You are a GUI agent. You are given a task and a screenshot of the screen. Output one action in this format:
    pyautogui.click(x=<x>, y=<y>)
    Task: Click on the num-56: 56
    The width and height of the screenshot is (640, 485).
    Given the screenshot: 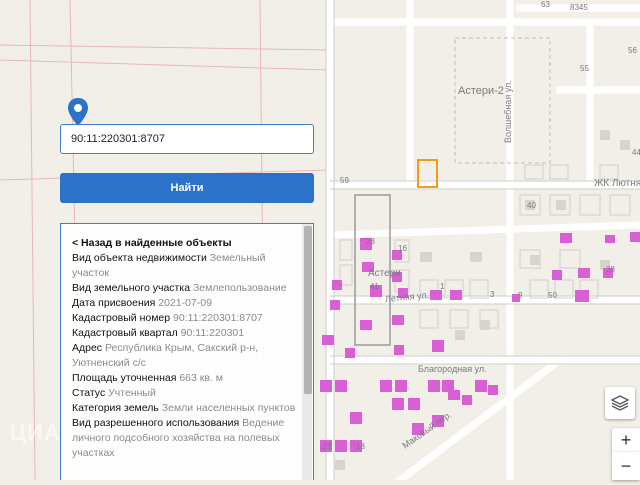 What is the action you would take?
    pyautogui.click(x=632, y=50)
    